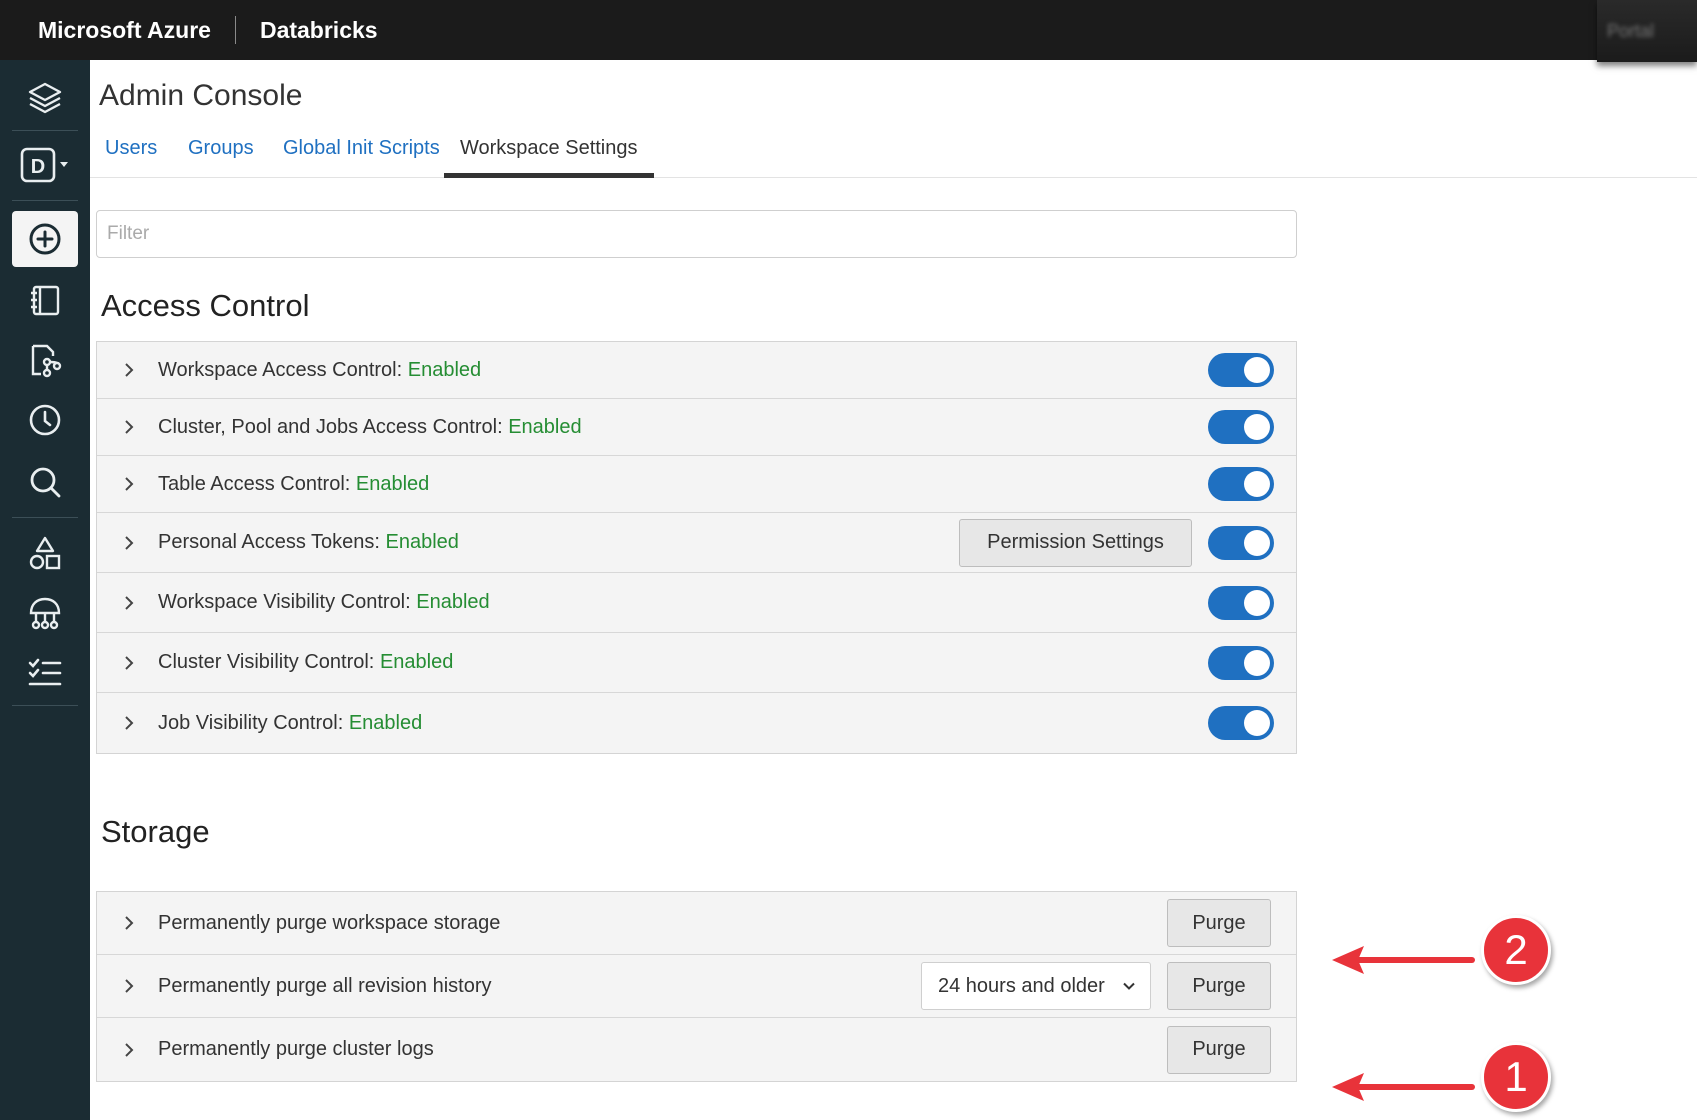 This screenshot has height=1120, width=1697. I want to click on jobs-list-icon, so click(45, 672).